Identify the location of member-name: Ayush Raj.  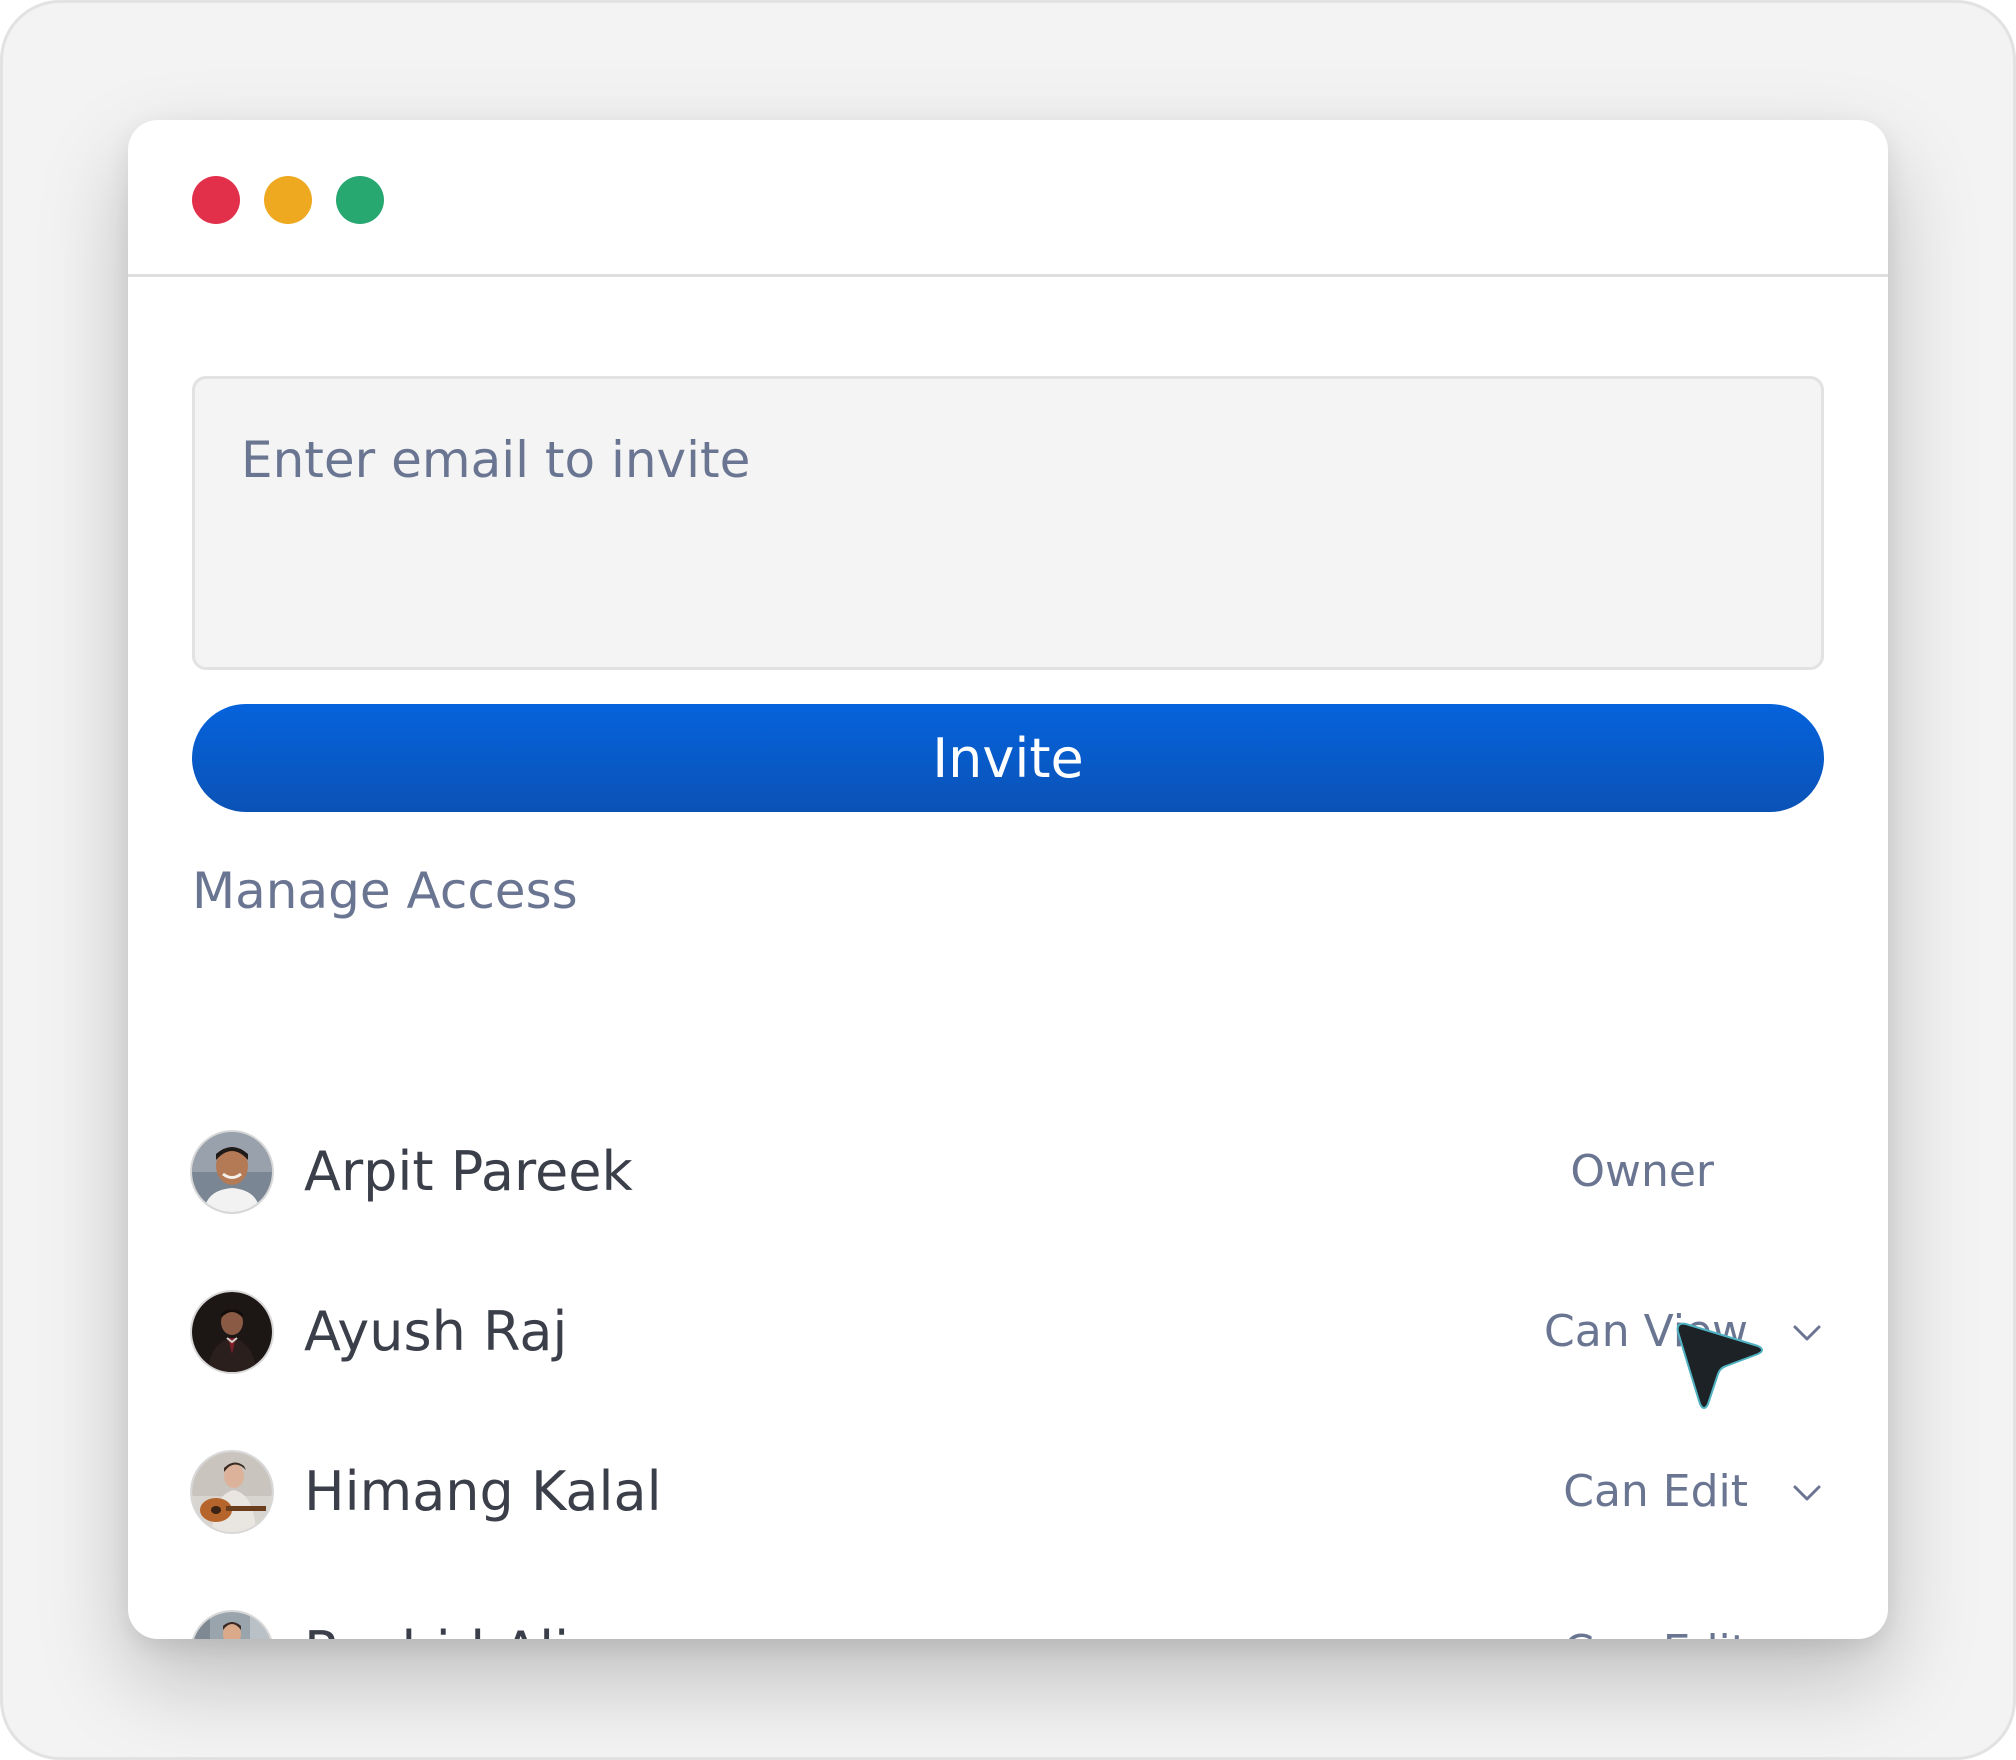
(436, 1331).